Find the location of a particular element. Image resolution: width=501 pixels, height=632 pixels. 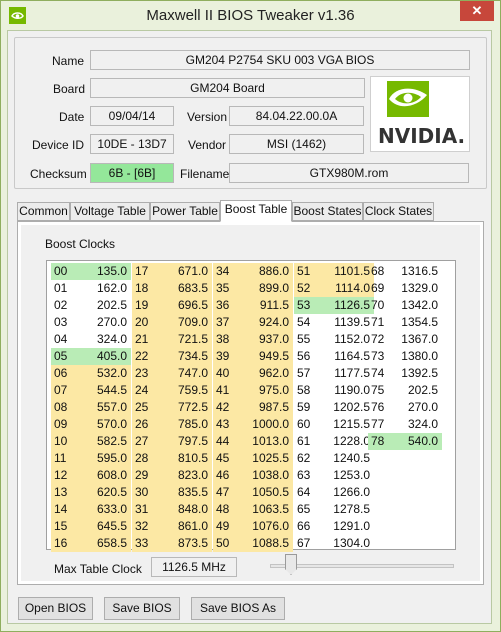

tab-boost-table: Boost Table is located at coordinates (256, 211).